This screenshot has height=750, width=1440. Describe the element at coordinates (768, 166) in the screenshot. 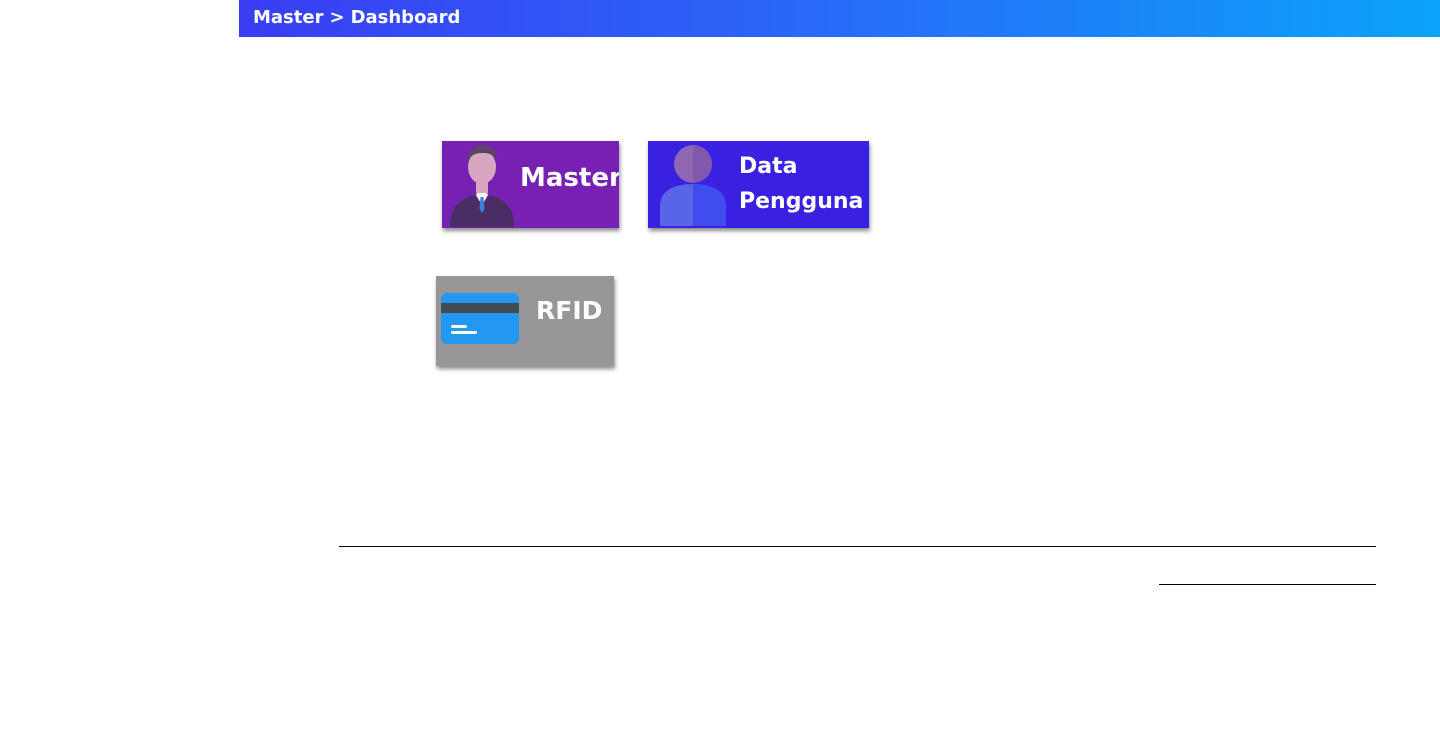

I see `data-pengguna-tile-label-line1: Data` at that location.